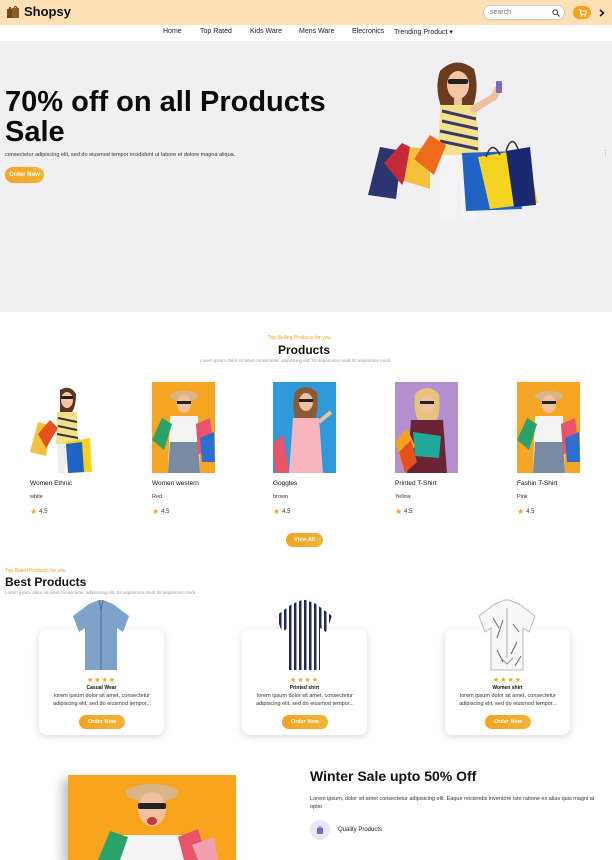 Image resolution: width=612 pixels, height=860 pixels. What do you see at coordinates (393, 776) in the screenshot?
I see `banner-title: Winter Sale upto 50% Off` at bounding box center [393, 776].